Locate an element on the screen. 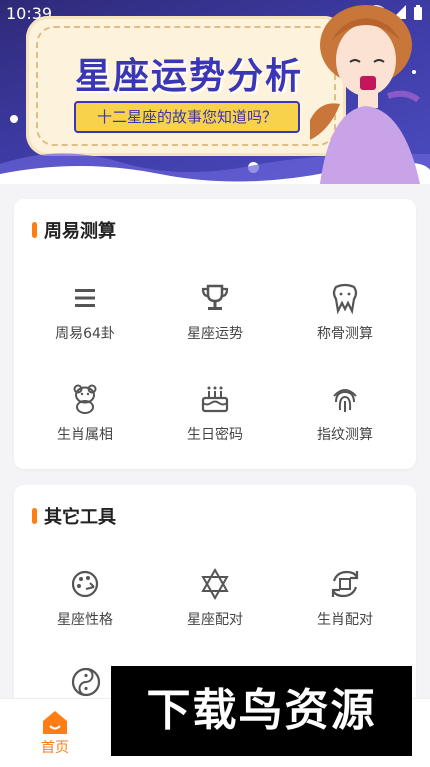  palette-icon is located at coordinates (85, 584).